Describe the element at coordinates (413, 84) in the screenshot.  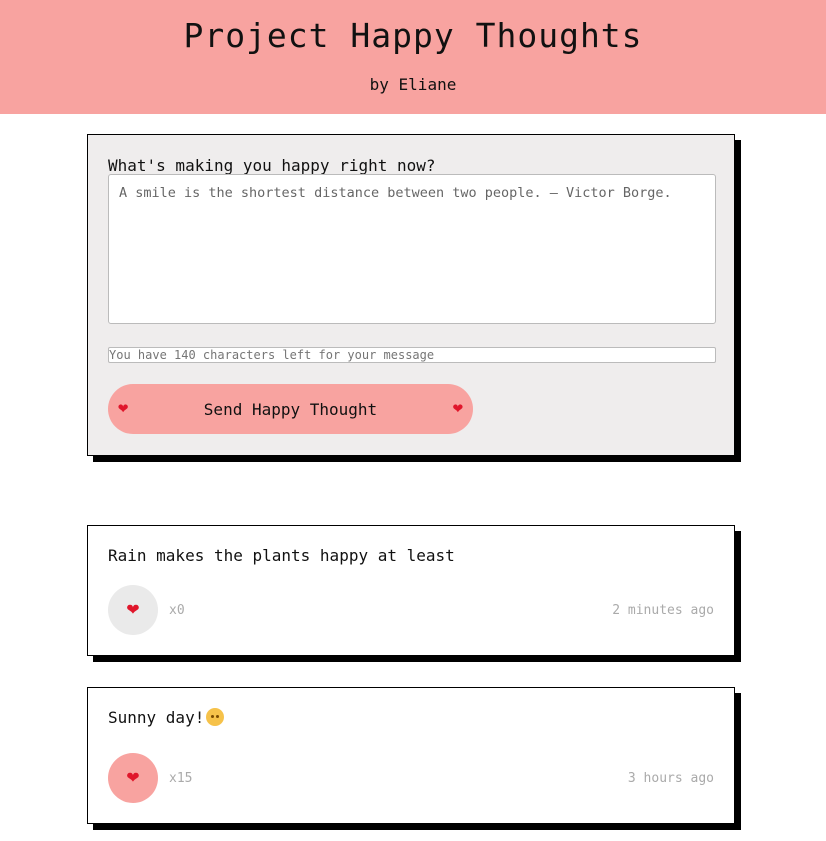
I see `page-byline: by Eliane` at that location.